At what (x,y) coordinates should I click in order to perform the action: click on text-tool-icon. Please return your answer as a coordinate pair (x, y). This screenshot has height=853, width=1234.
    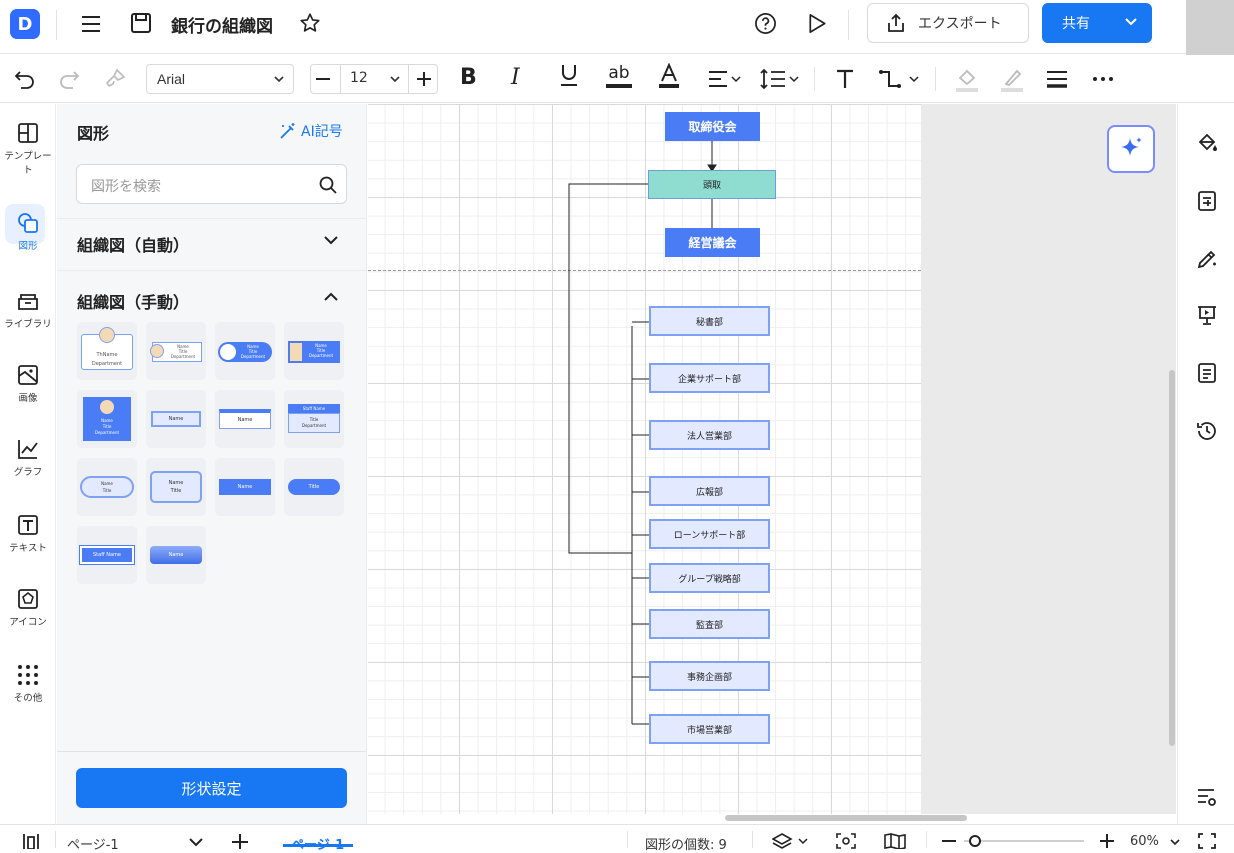
    Looking at the image, I should click on (845, 79).